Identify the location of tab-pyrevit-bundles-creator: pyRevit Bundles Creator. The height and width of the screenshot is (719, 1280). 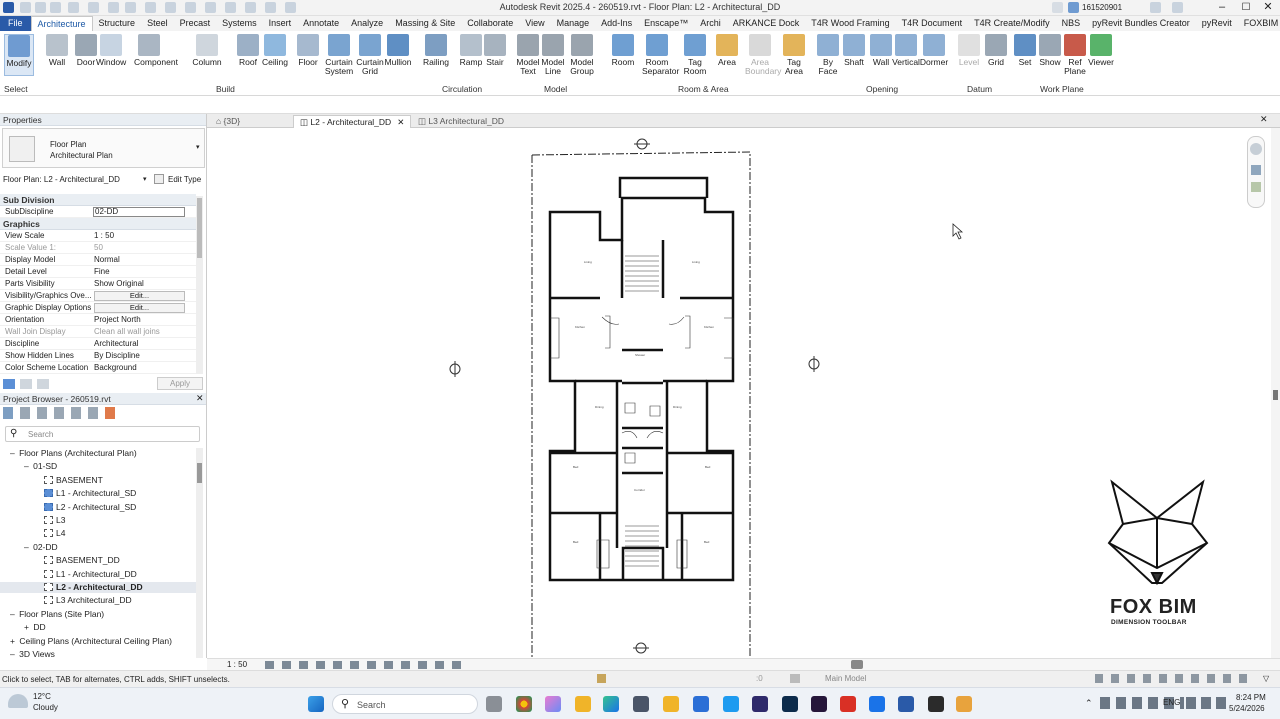
(1141, 23).